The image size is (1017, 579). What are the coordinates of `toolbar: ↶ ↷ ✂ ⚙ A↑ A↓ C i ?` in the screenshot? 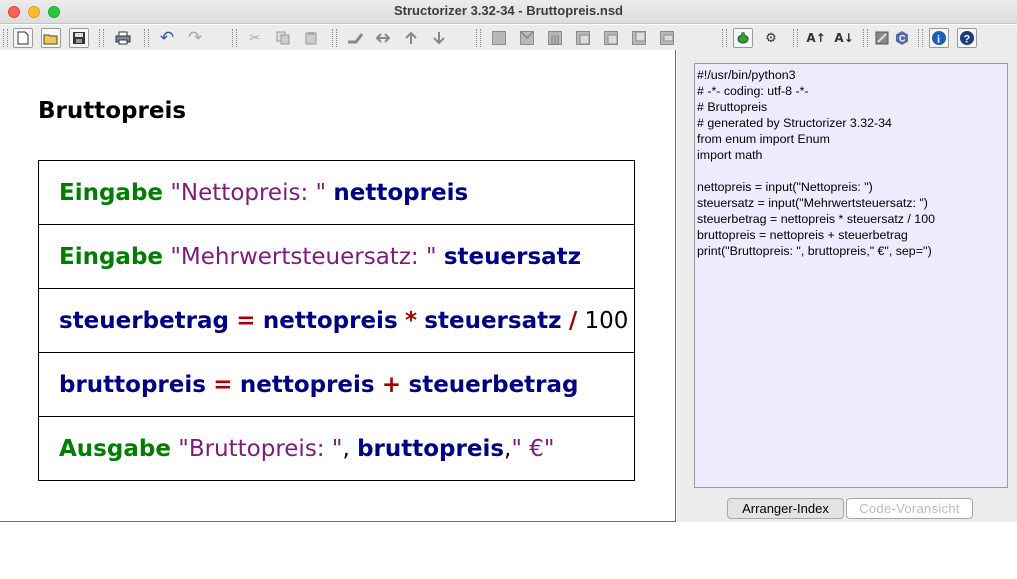 It's located at (508, 37).